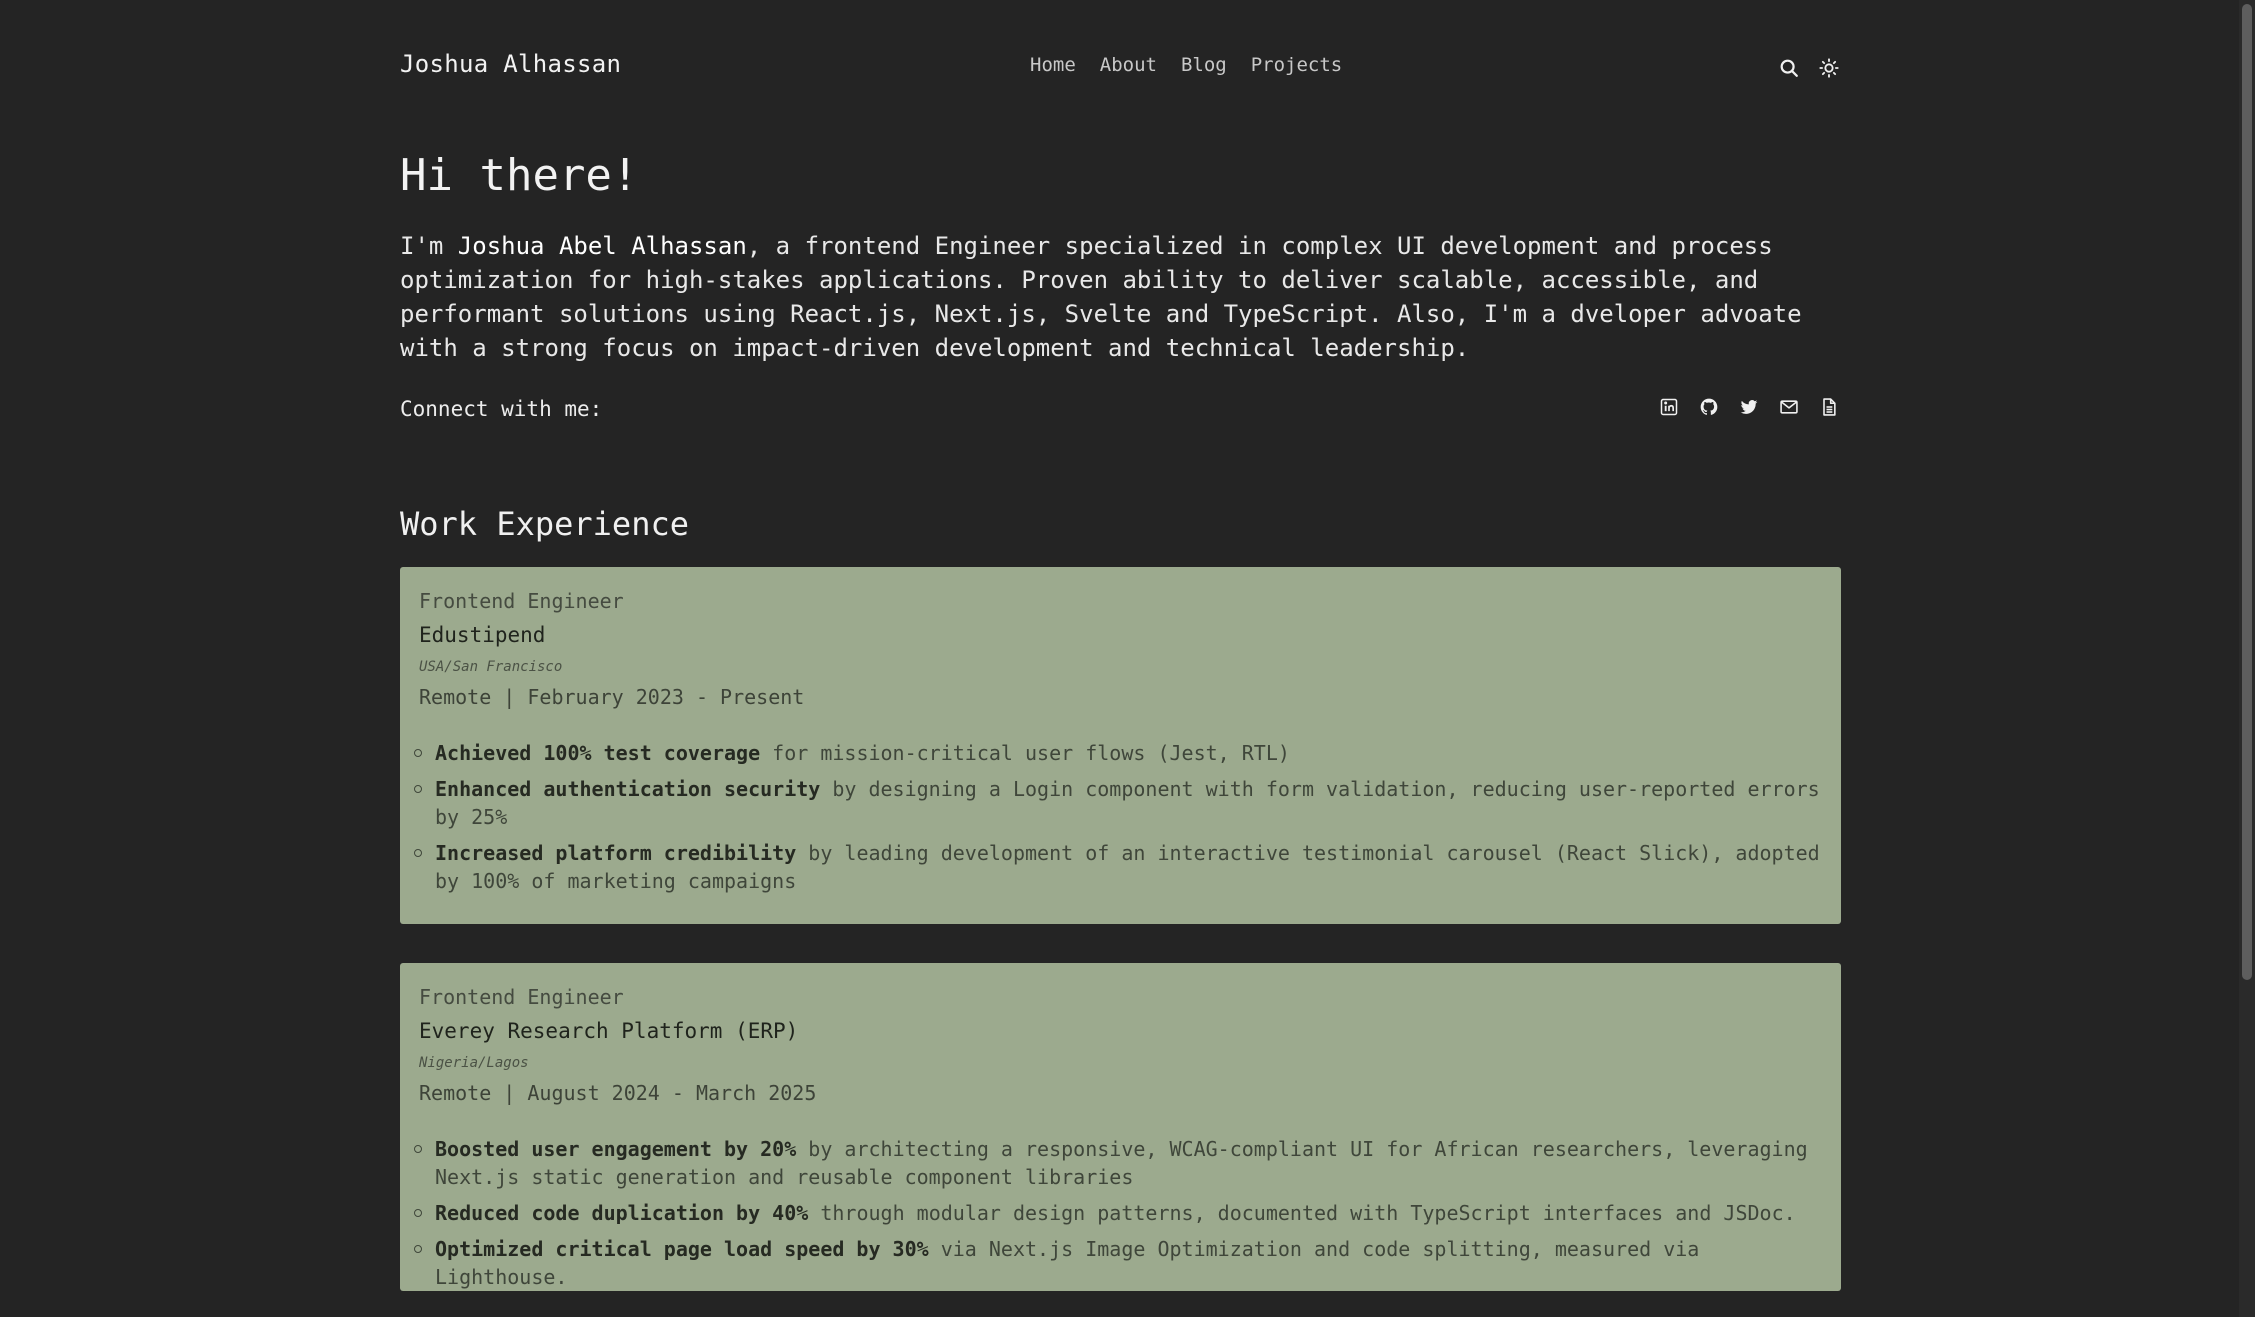 This screenshot has width=2255, height=1317. Describe the element at coordinates (1053, 65) in the screenshot. I see `nav-home: Home` at that location.